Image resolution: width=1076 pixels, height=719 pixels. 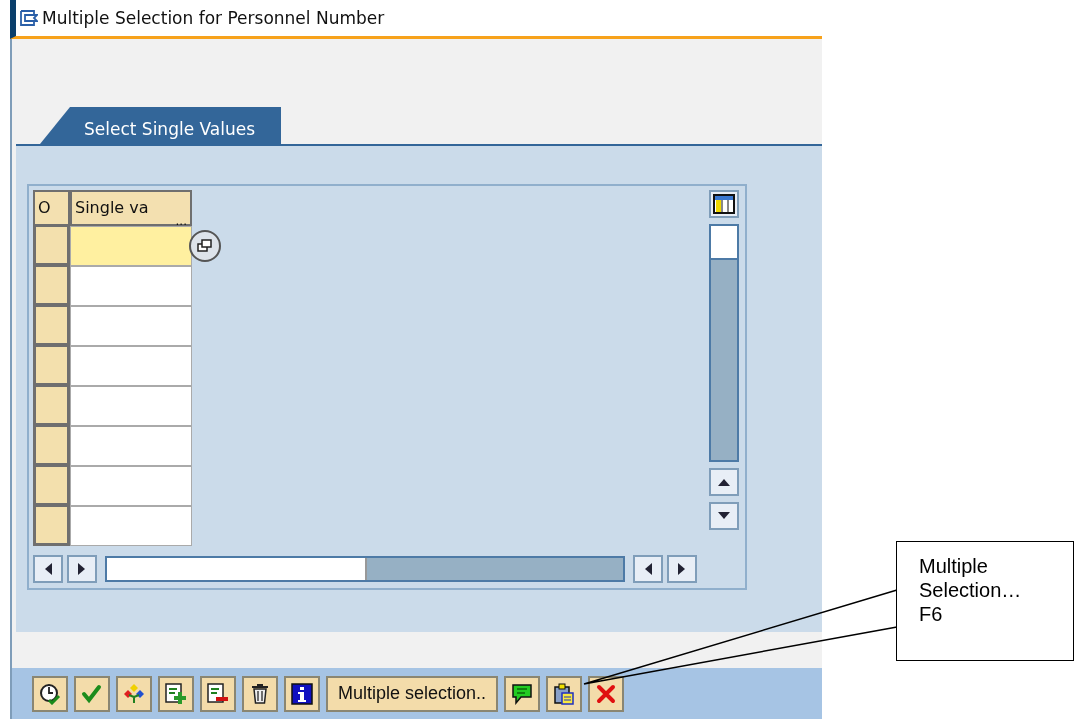 I want to click on column-settings-icon, so click(x=724, y=204).